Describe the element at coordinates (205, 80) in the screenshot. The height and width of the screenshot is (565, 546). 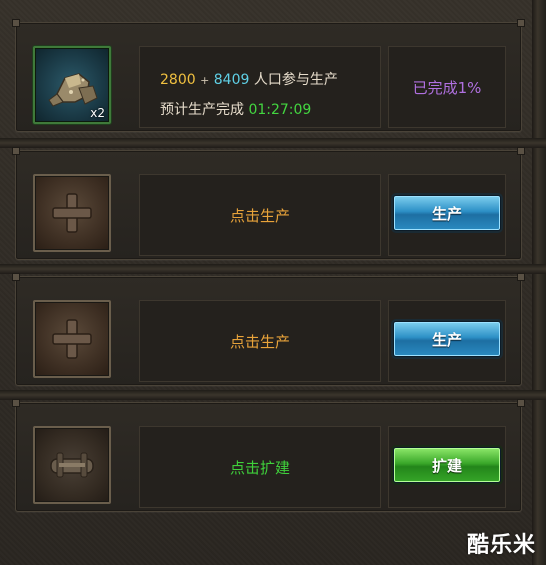
I see `population-plus-sign: +` at that location.